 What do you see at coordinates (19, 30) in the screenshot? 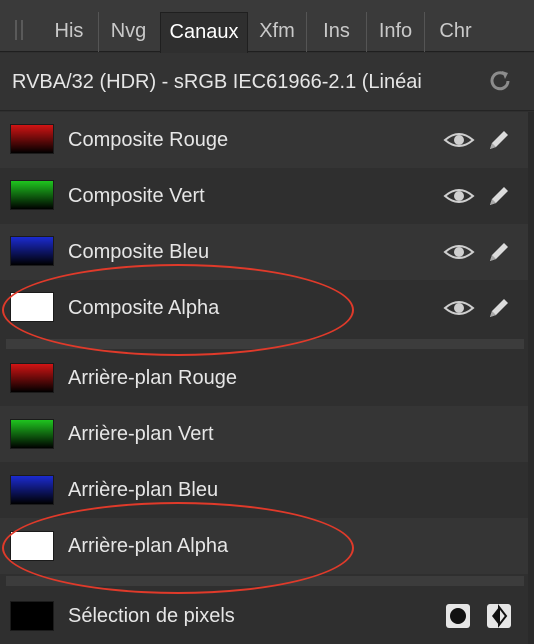
I see `grip-icon` at bounding box center [19, 30].